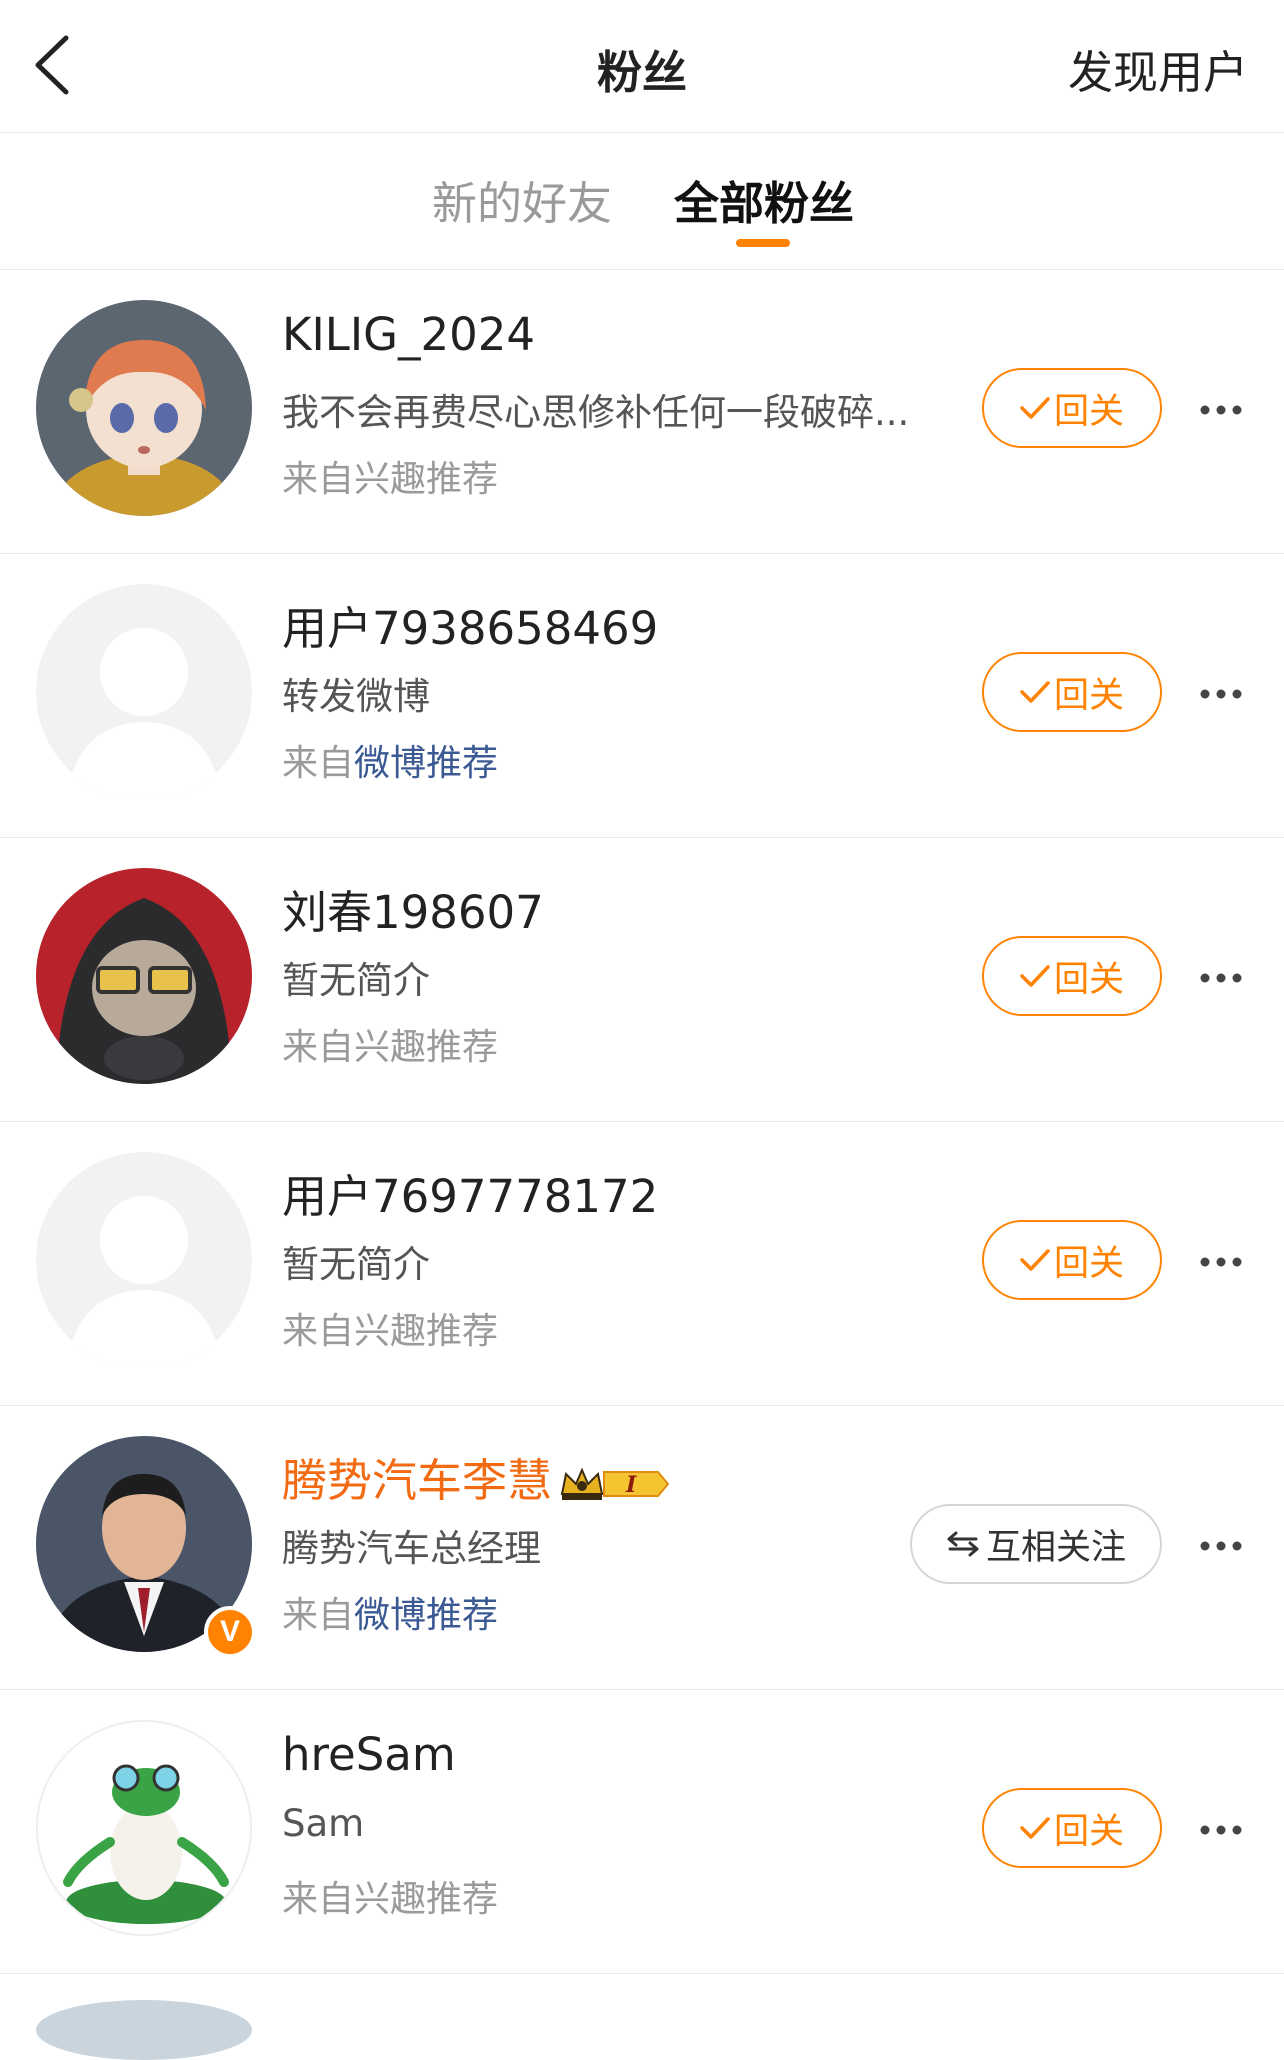 The width and height of the screenshot is (1284, 2060). What do you see at coordinates (642, 980) in the screenshot?
I see `fan-row: 刘春198607 暂无简介 来自兴趣推荐 回关` at bounding box center [642, 980].